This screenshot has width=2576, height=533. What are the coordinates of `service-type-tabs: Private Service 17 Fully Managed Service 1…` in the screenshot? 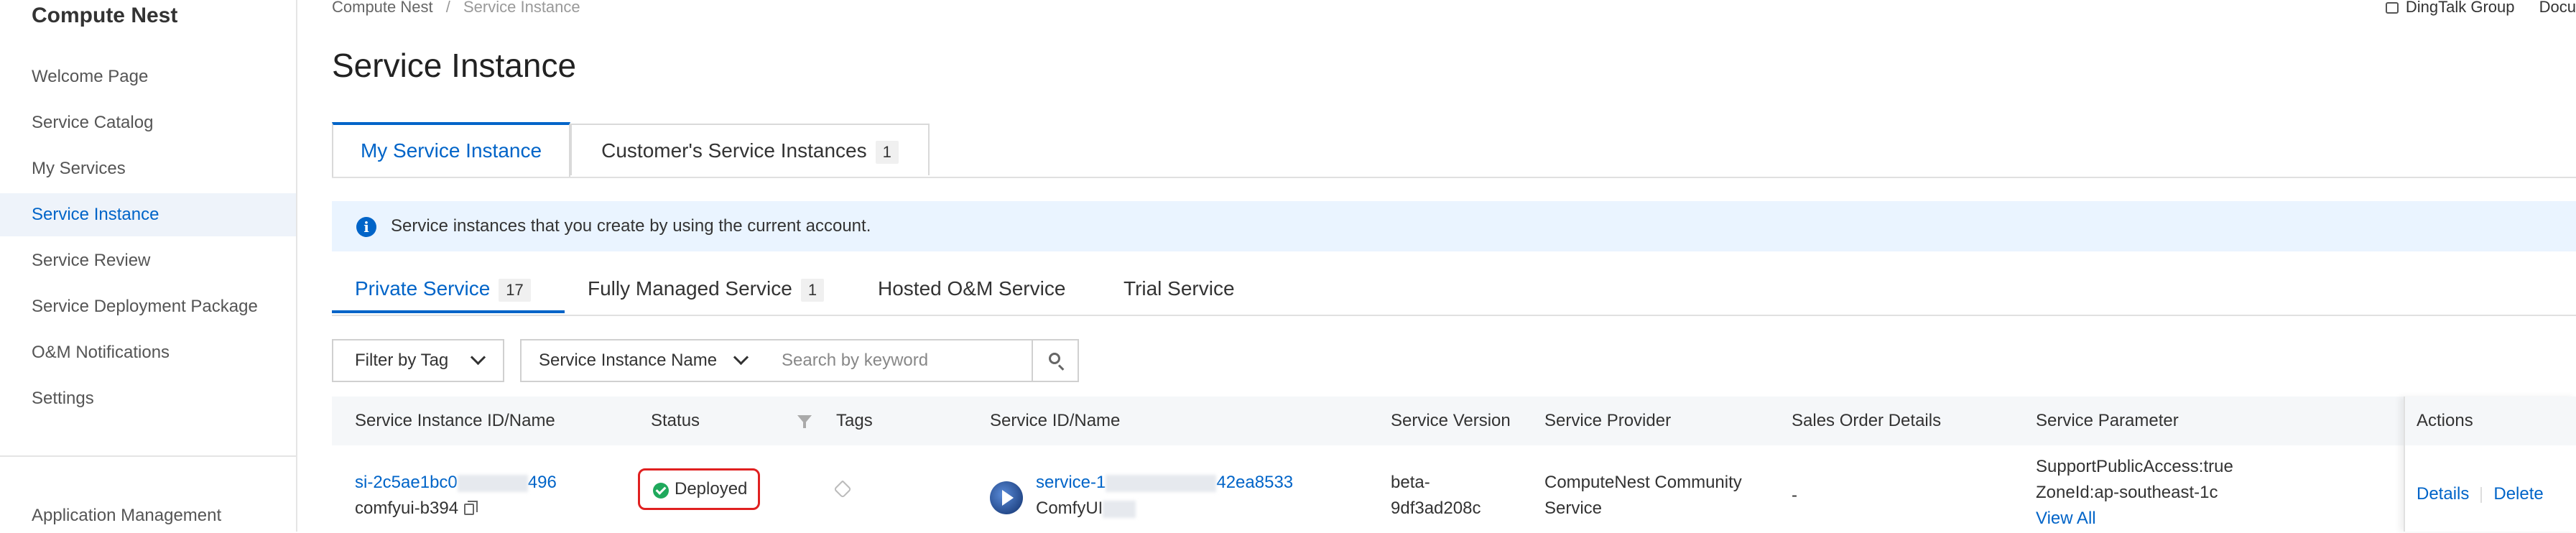 It's located at (1454, 290).